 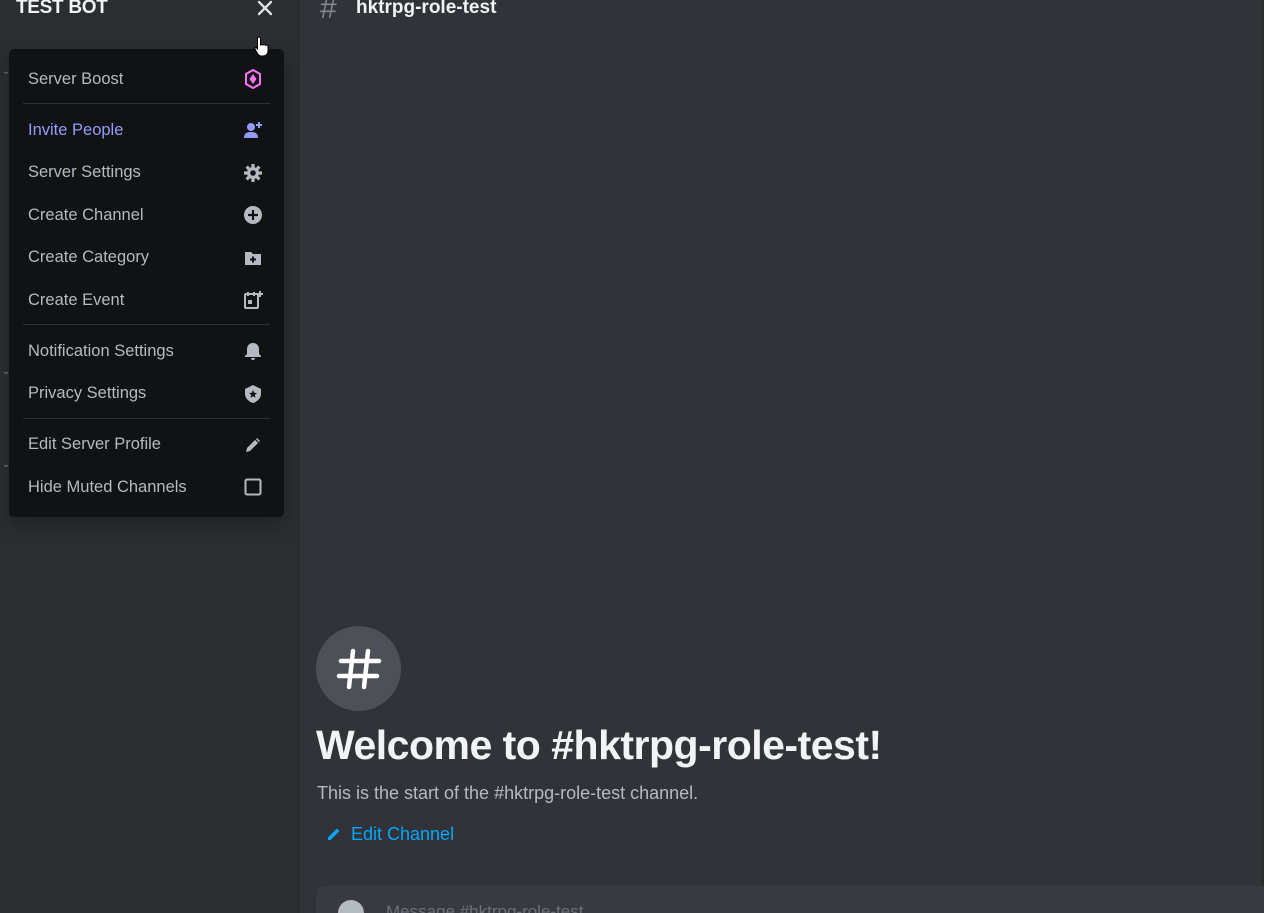 What do you see at coordinates (76, 78) in the screenshot?
I see `menu-item-label: Server Boost` at bounding box center [76, 78].